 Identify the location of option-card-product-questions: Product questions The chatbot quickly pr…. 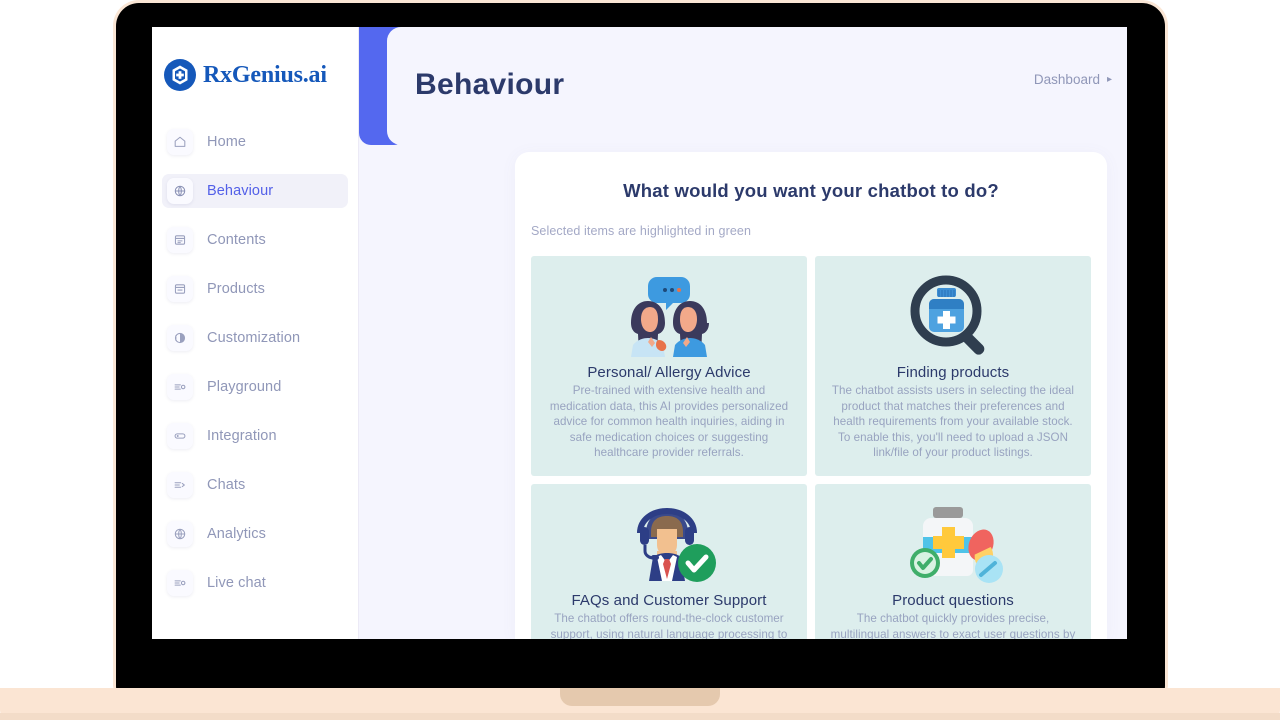
(953, 561).